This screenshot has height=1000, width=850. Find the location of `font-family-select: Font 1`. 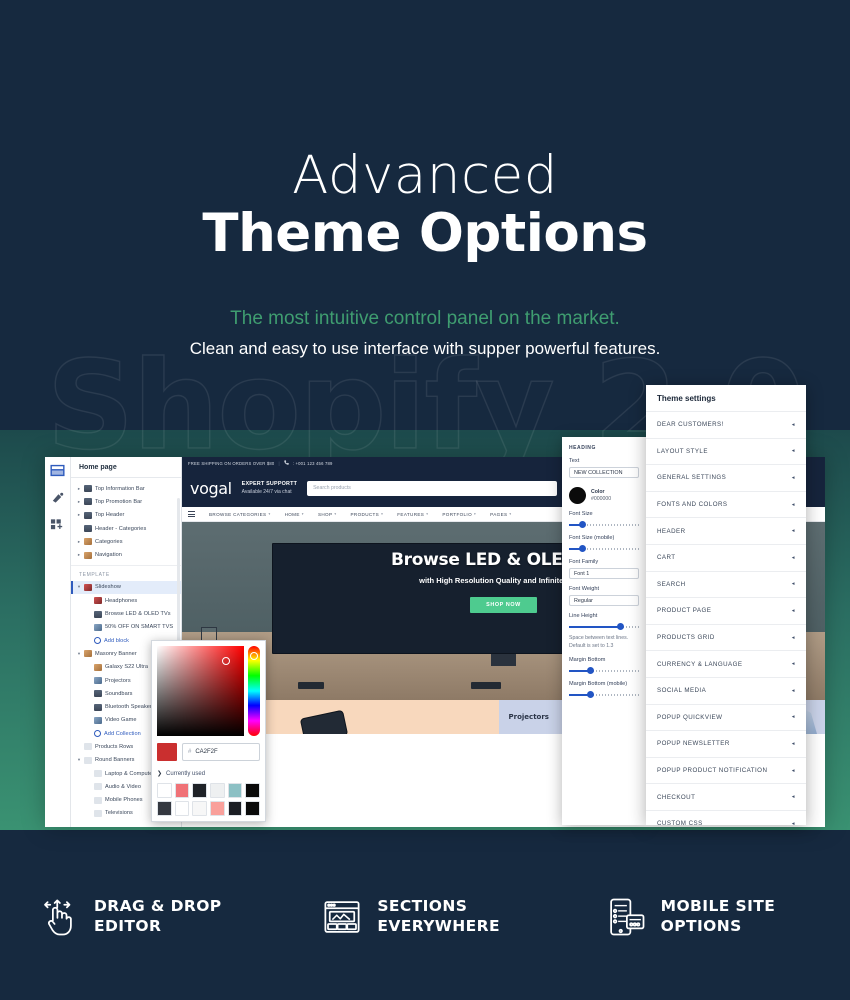

font-family-select: Font 1 is located at coordinates (604, 573).